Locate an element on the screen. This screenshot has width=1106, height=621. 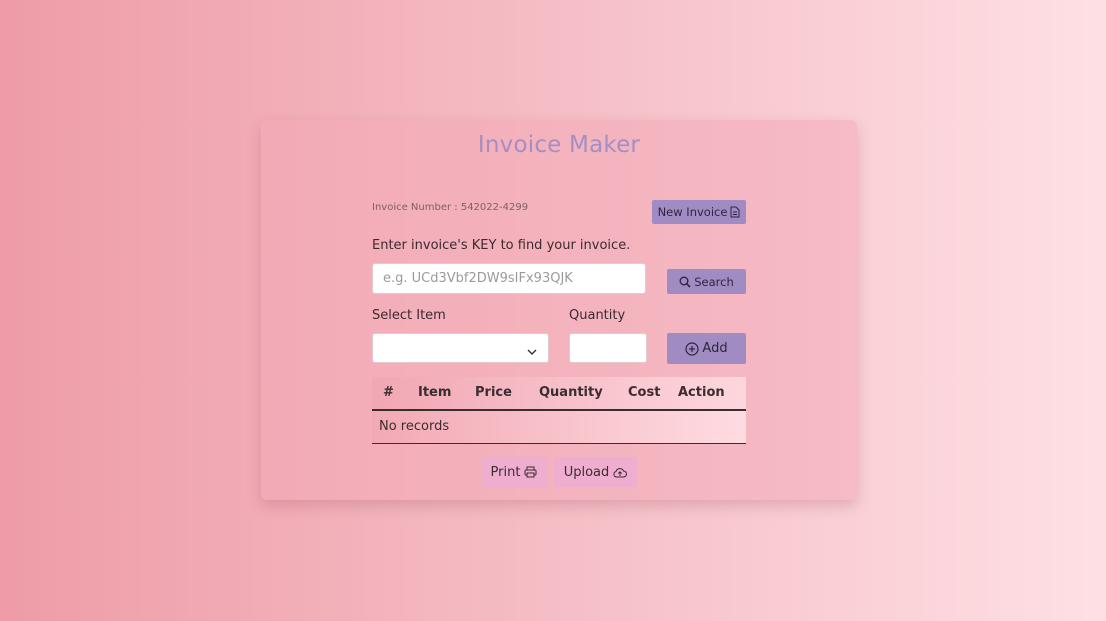
plus-circle-icon is located at coordinates (692, 348).